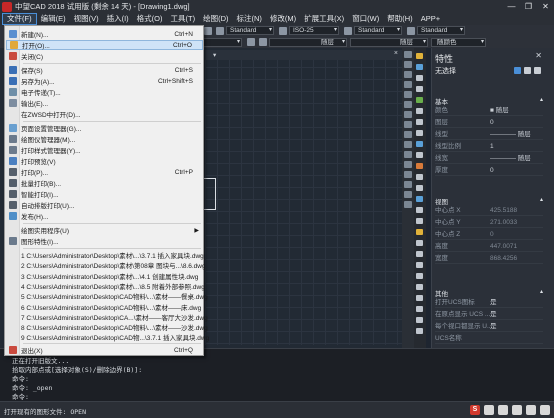  Describe the element at coordinates (104, 56) in the screenshot. I see `menu-item-close: 关闭(C)` at that location.